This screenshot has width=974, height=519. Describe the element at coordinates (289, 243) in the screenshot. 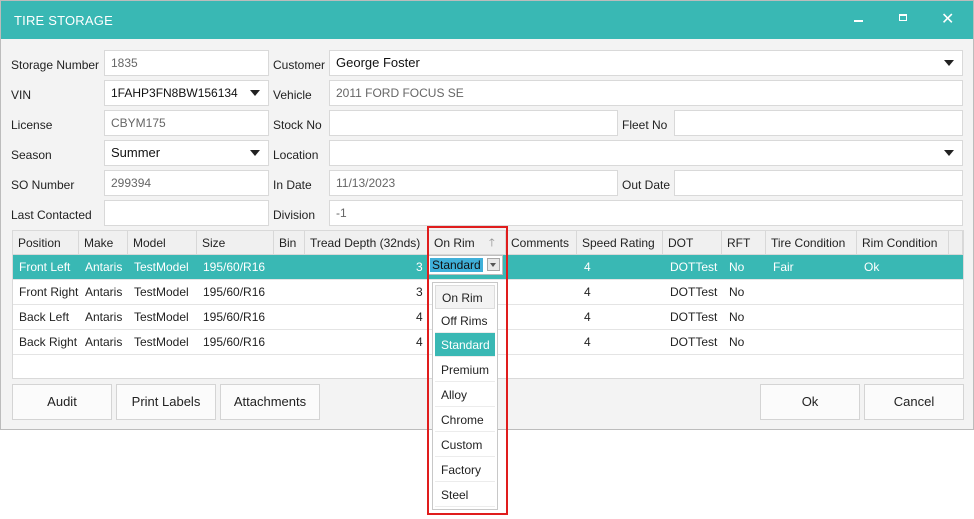

I see `column-header-bin: Bin` at that location.